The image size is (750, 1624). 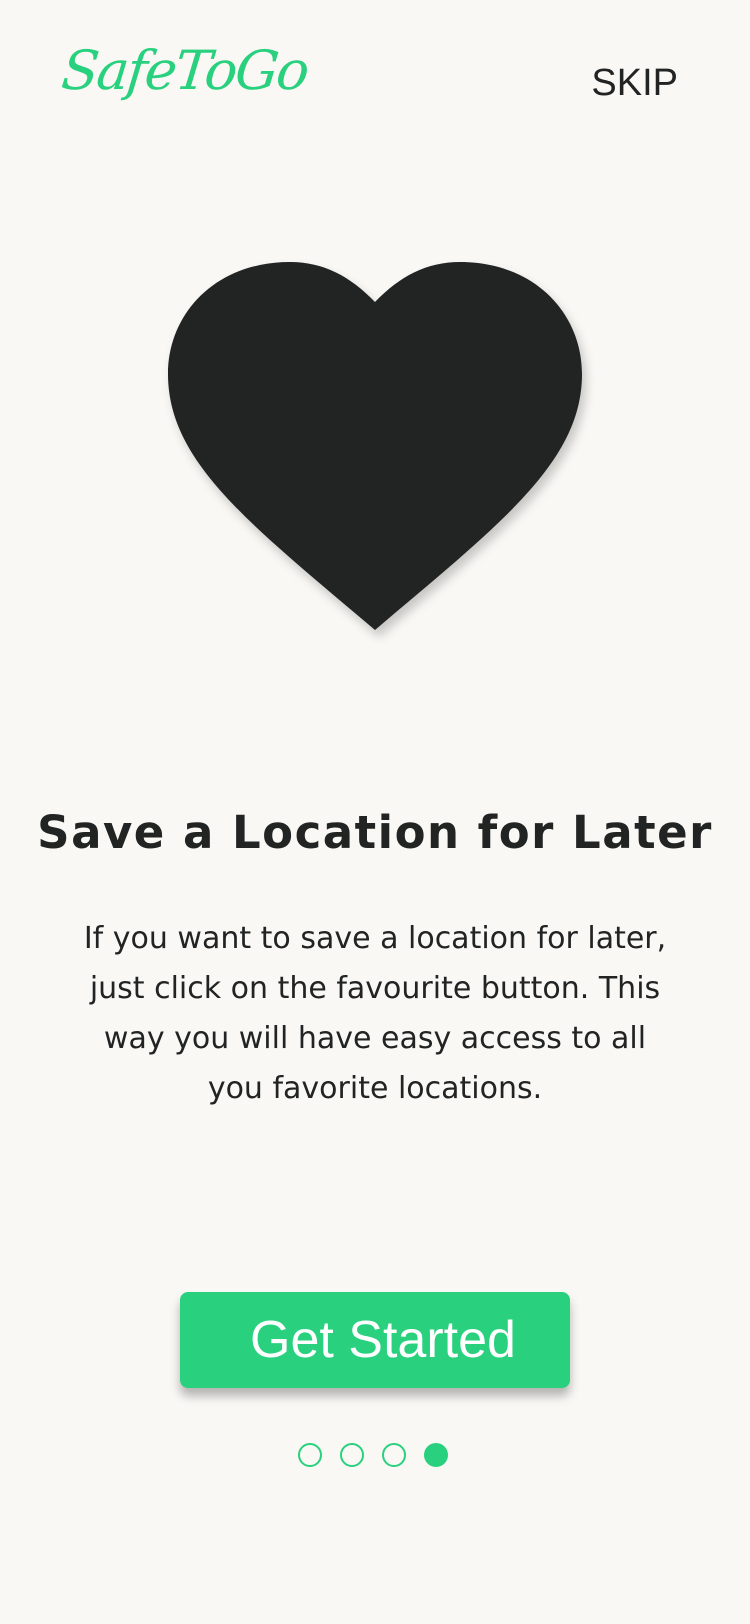 I want to click on heart-illustration, so click(x=375, y=458).